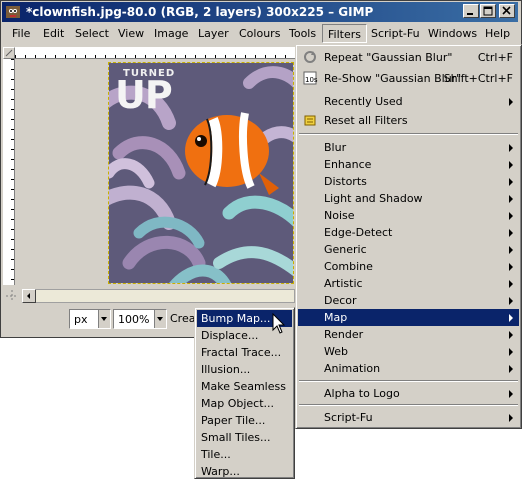  What do you see at coordinates (452, 33) in the screenshot?
I see `menu-windows: Windows` at bounding box center [452, 33].